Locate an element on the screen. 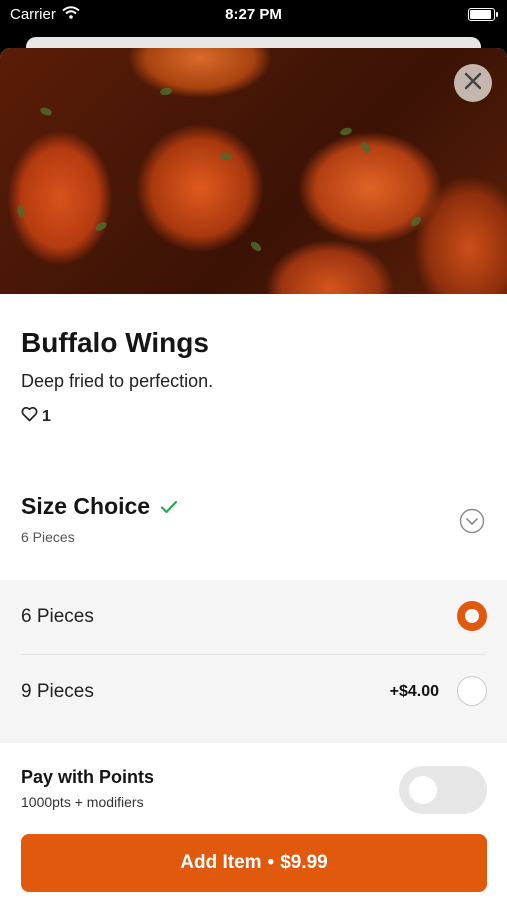  radio-selected is located at coordinates (472, 616).